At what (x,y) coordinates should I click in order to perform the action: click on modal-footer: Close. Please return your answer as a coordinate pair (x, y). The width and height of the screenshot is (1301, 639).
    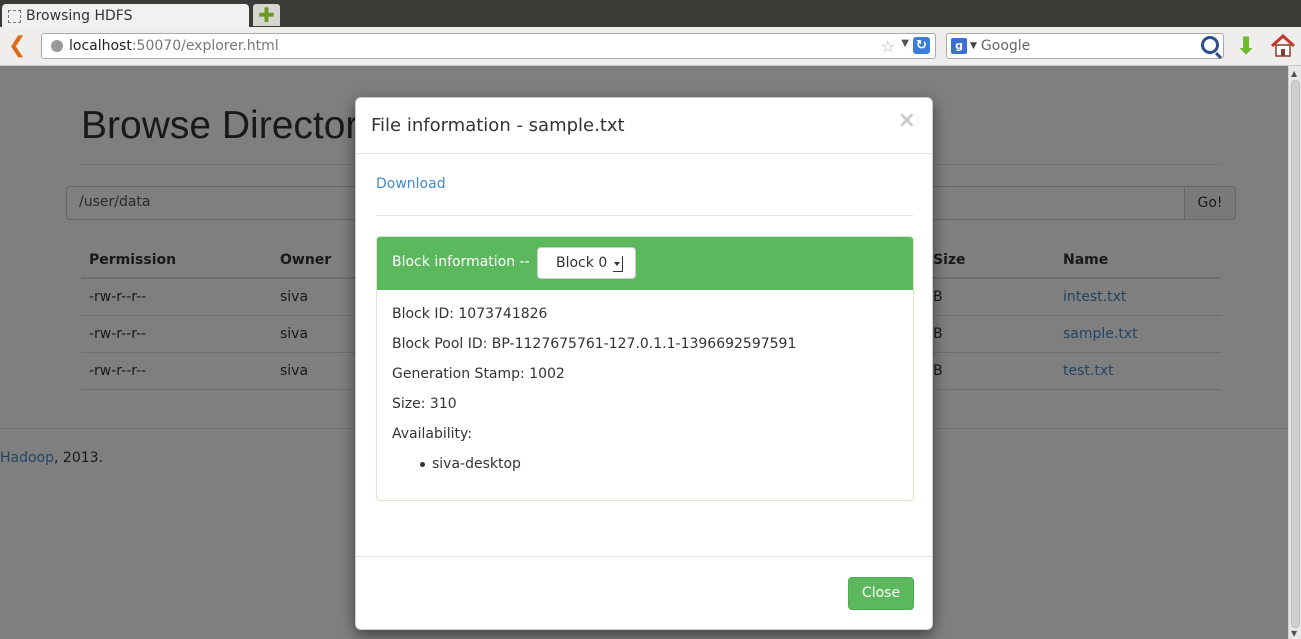
    Looking at the image, I should click on (644, 593).